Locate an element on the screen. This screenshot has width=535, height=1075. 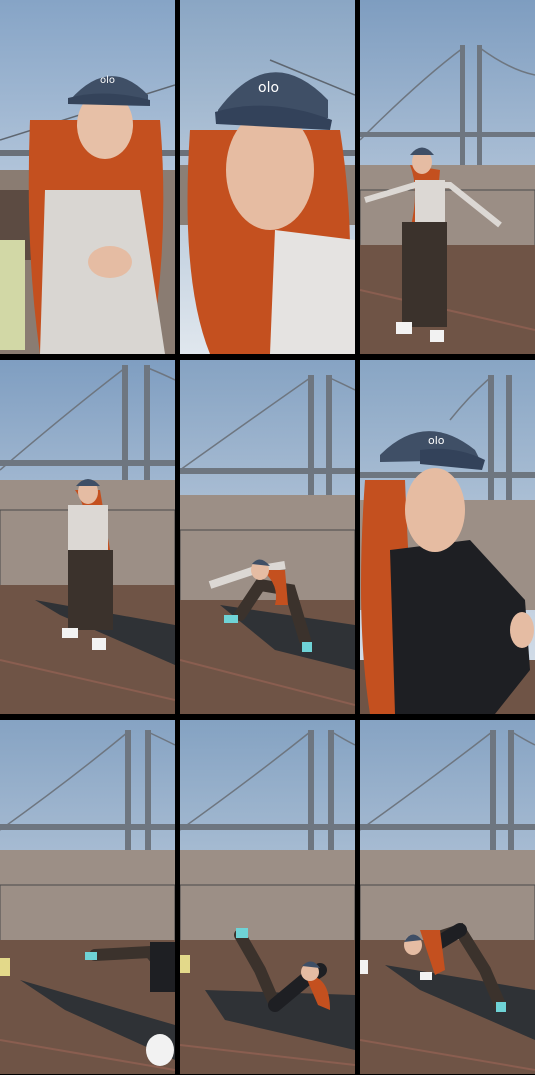
photo-7-image is located at coordinates (87, 897).